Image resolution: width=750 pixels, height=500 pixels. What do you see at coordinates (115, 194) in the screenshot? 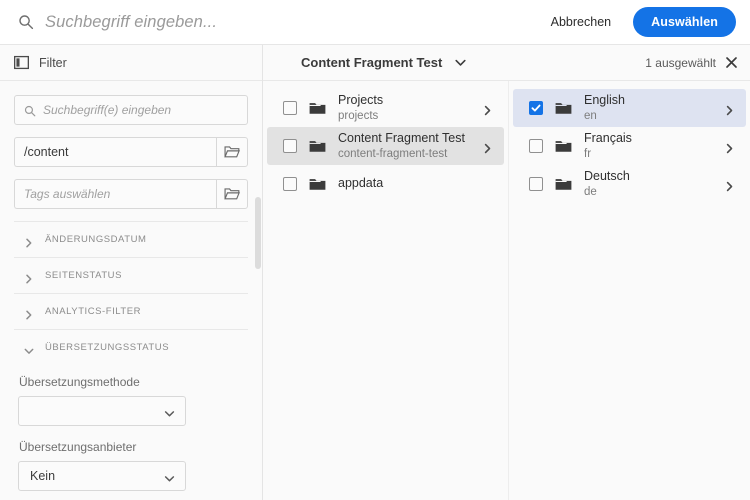
I see `tags-input: Tags auswählen` at bounding box center [115, 194].